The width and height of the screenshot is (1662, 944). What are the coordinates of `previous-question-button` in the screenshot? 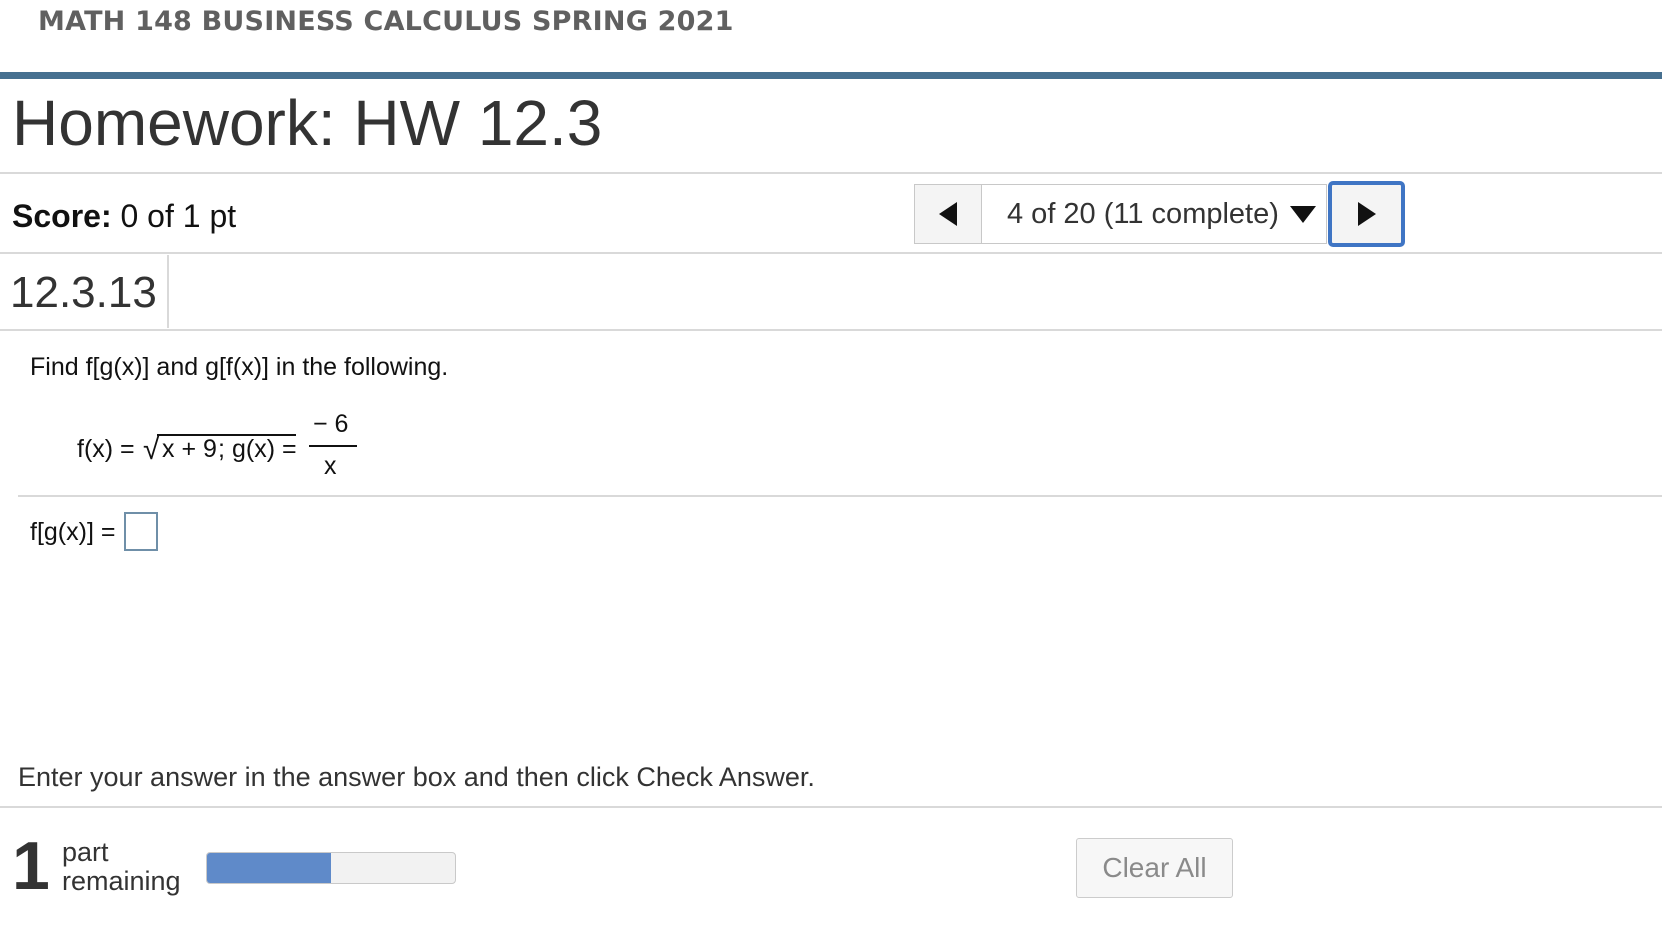 It's located at (948, 214).